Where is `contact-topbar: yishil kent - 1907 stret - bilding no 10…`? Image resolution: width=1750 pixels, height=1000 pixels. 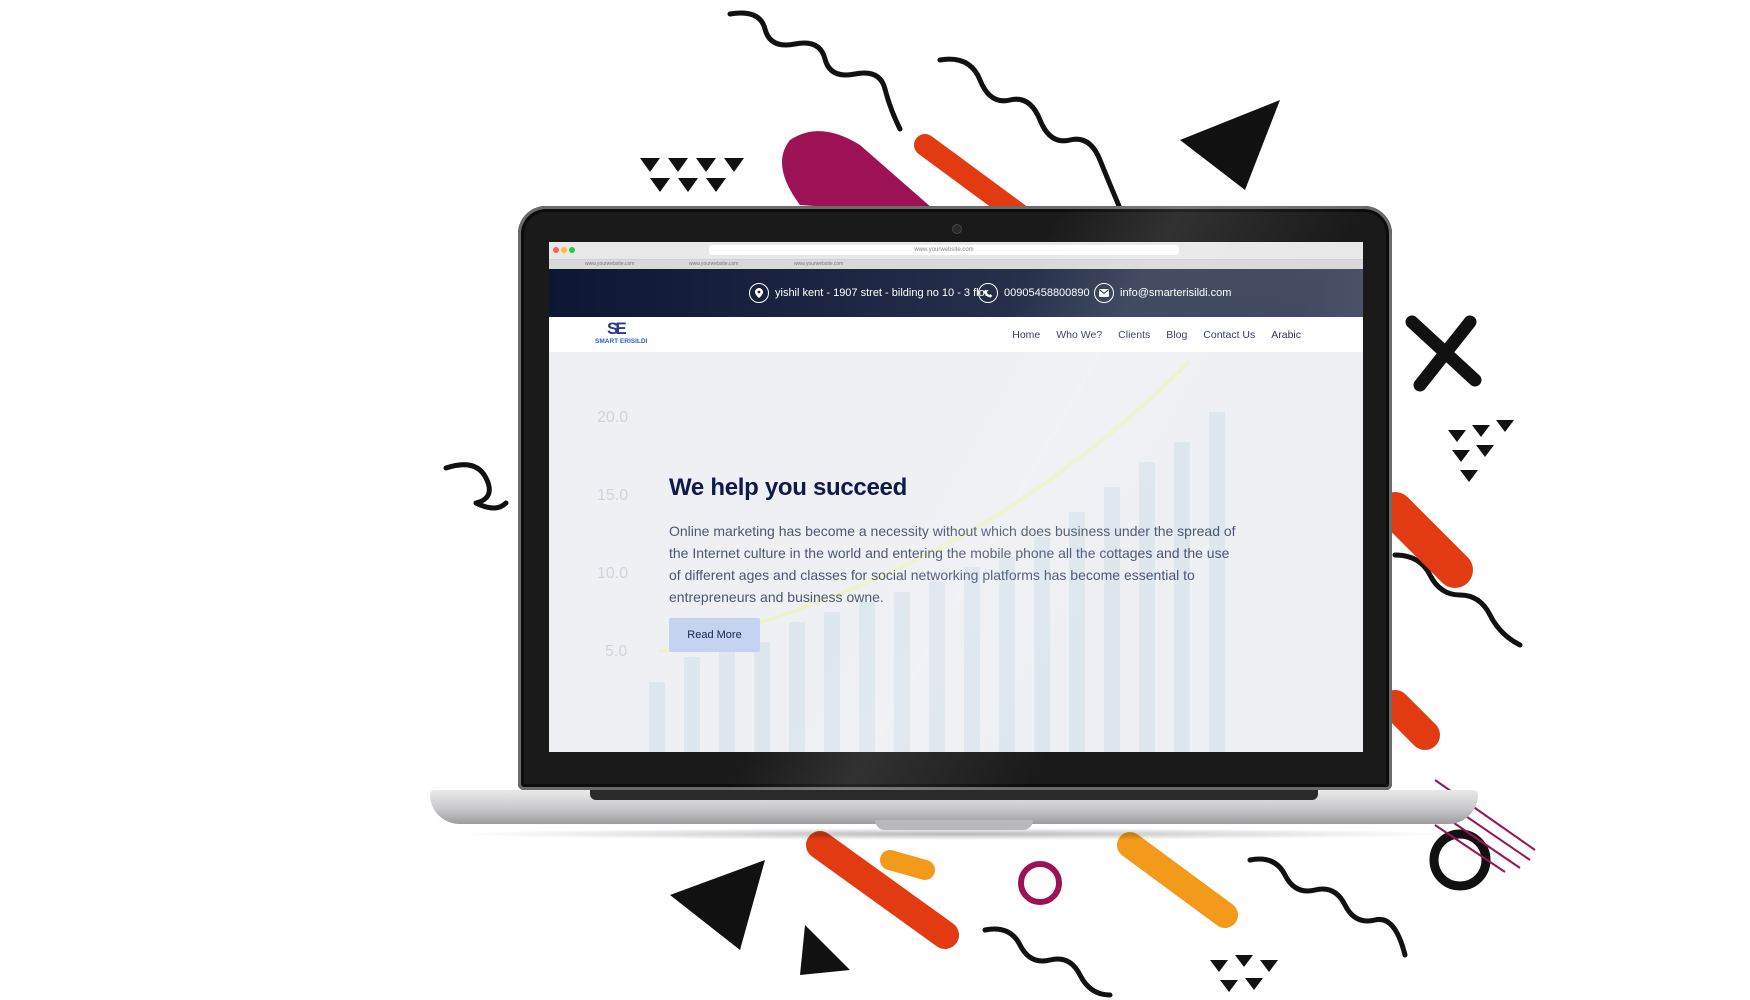
contact-topbar: yishil kent - 1907 stret - bilding no 10… is located at coordinates (956, 293).